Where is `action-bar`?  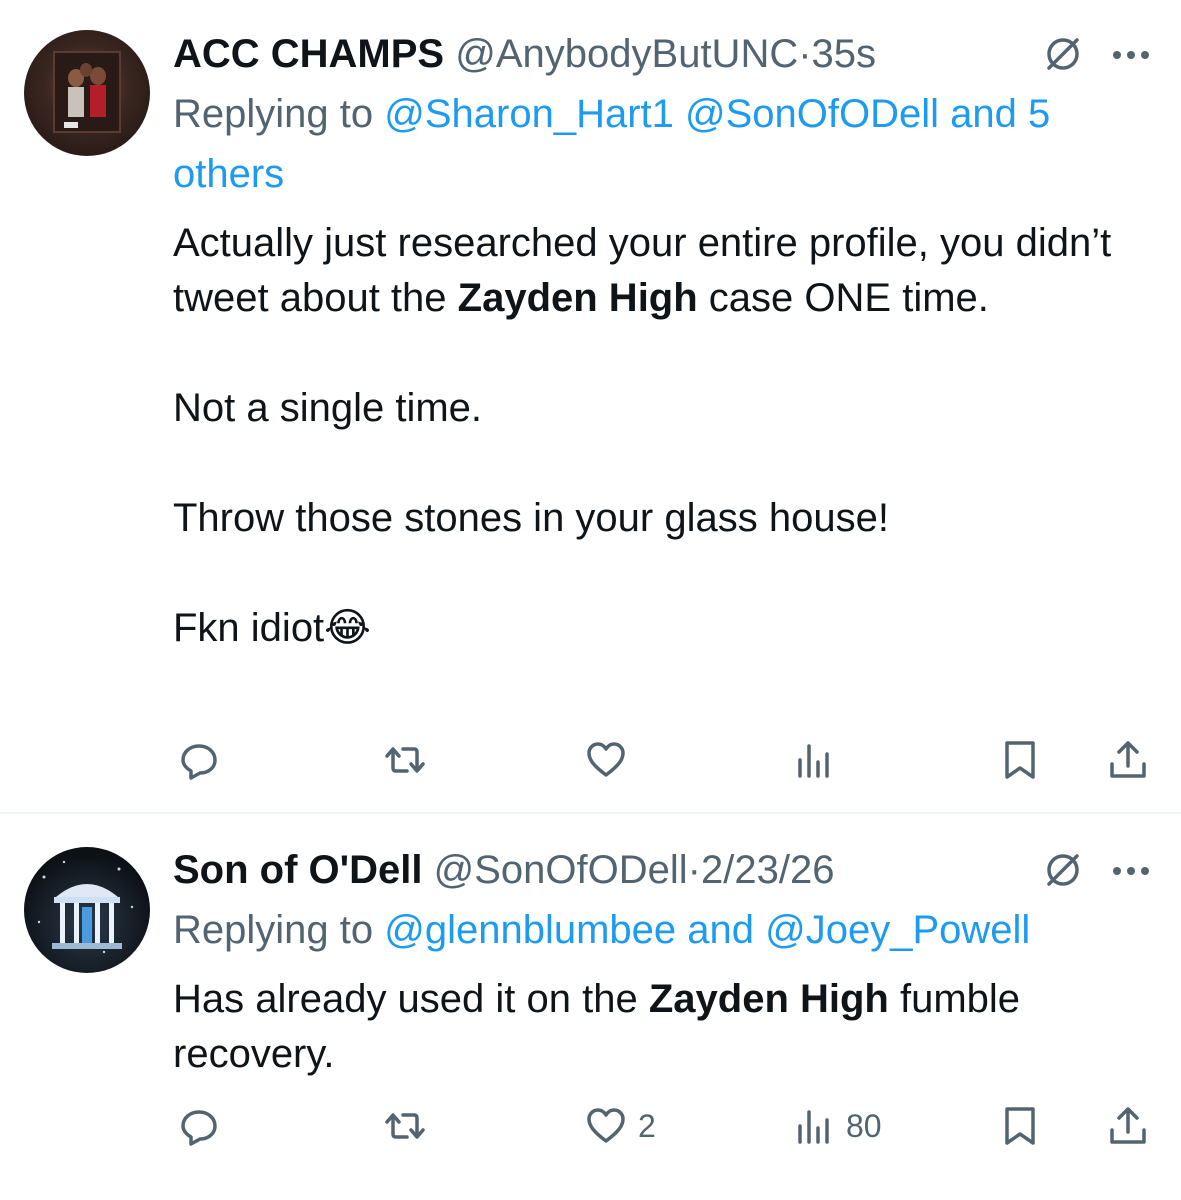
action-bar is located at coordinates (590, 760).